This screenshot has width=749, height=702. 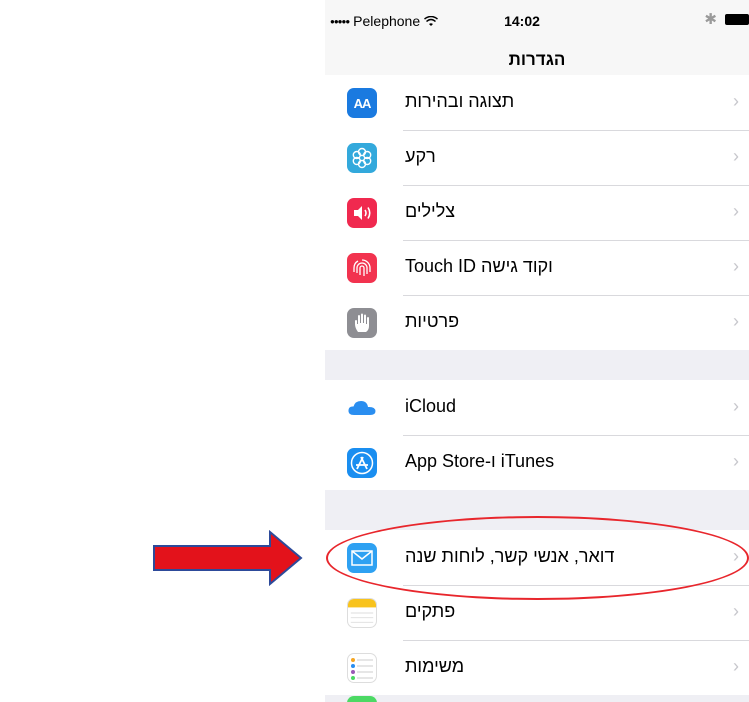 I want to click on display-brightness-icon: AA, so click(x=362, y=103).